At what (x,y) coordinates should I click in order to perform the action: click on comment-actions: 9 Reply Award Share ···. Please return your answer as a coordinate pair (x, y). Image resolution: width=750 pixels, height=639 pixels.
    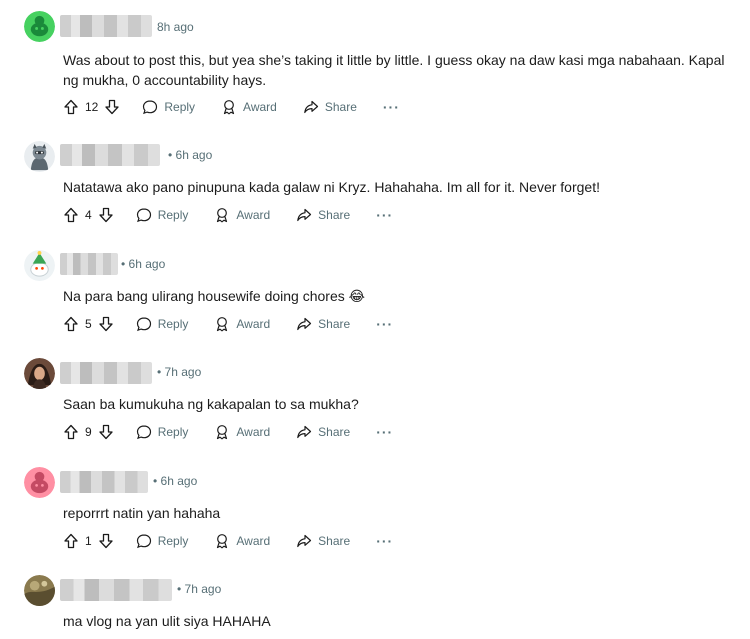
    Looking at the image, I should click on (228, 432).